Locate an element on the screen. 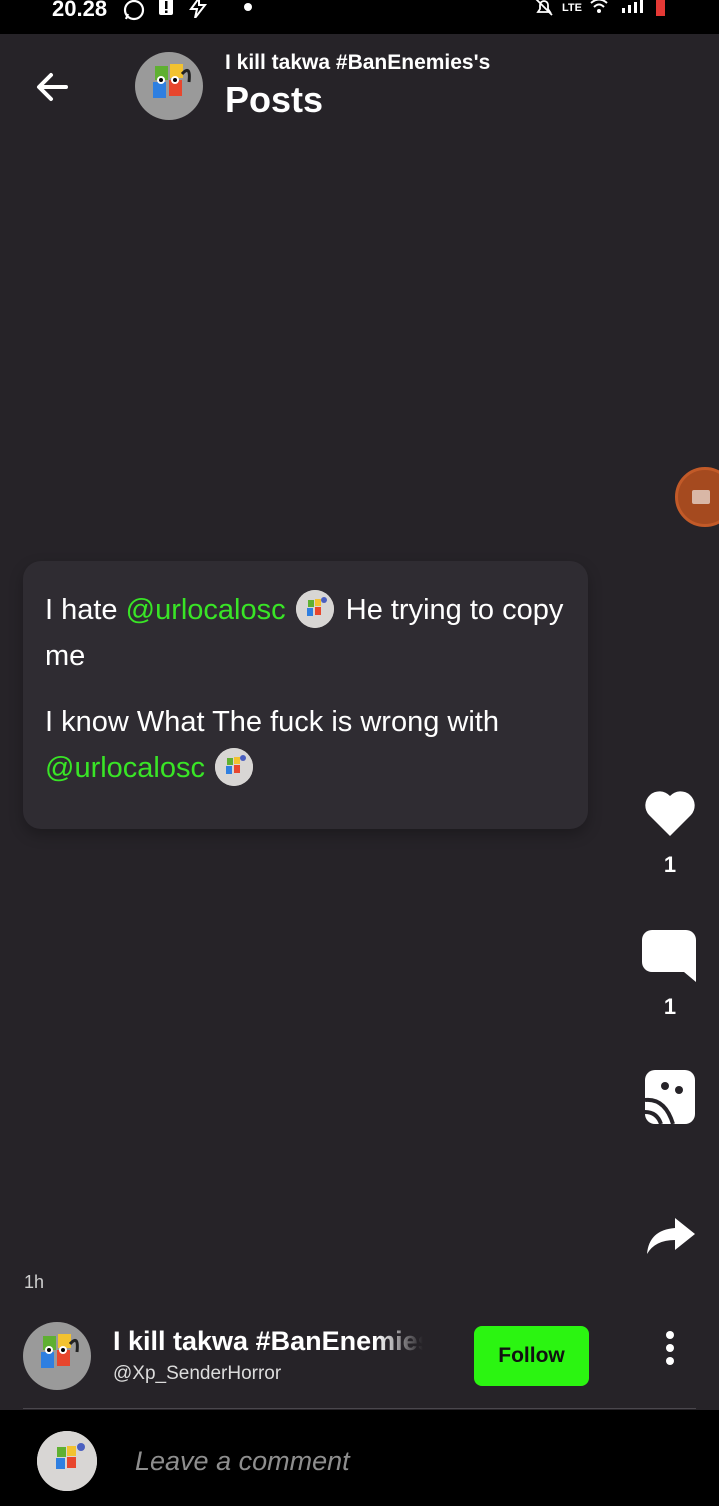 The width and height of the screenshot is (719, 1506). more-vertical-icon is located at coordinates (670, 1348).